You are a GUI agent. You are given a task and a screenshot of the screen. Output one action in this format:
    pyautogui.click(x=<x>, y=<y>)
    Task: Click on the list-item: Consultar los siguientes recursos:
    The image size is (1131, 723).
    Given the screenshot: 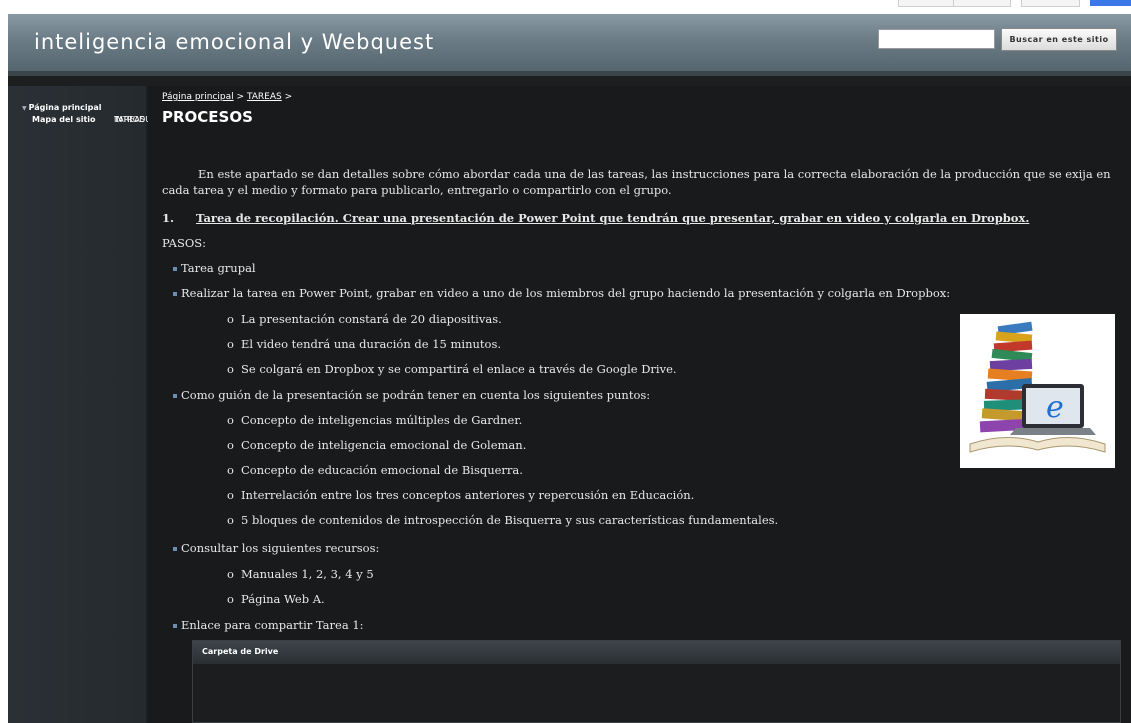 What is the action you would take?
    pyautogui.click(x=276, y=548)
    